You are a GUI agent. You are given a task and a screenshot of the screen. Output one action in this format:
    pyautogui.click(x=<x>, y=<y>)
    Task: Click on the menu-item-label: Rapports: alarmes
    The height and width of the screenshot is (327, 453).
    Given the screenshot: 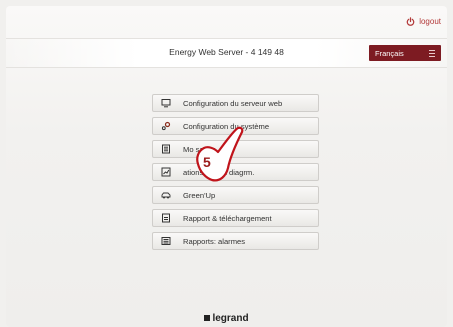 What is the action you would take?
    pyautogui.click(x=214, y=241)
    